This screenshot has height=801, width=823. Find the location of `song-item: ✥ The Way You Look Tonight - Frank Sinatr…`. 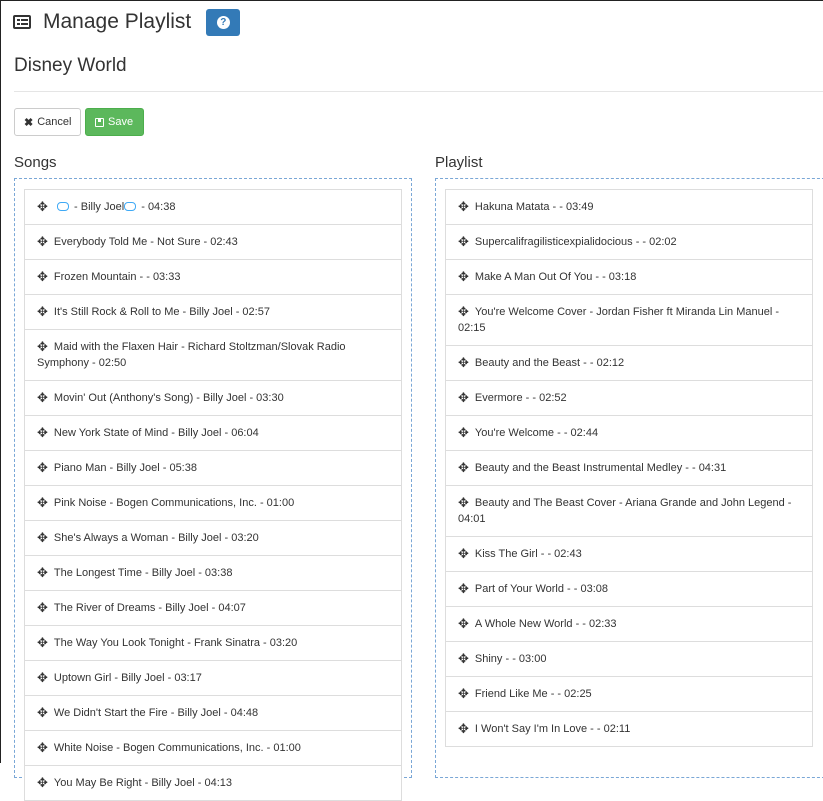

song-item: ✥ The Way You Look Tonight - Frank Sinatr… is located at coordinates (213, 643).